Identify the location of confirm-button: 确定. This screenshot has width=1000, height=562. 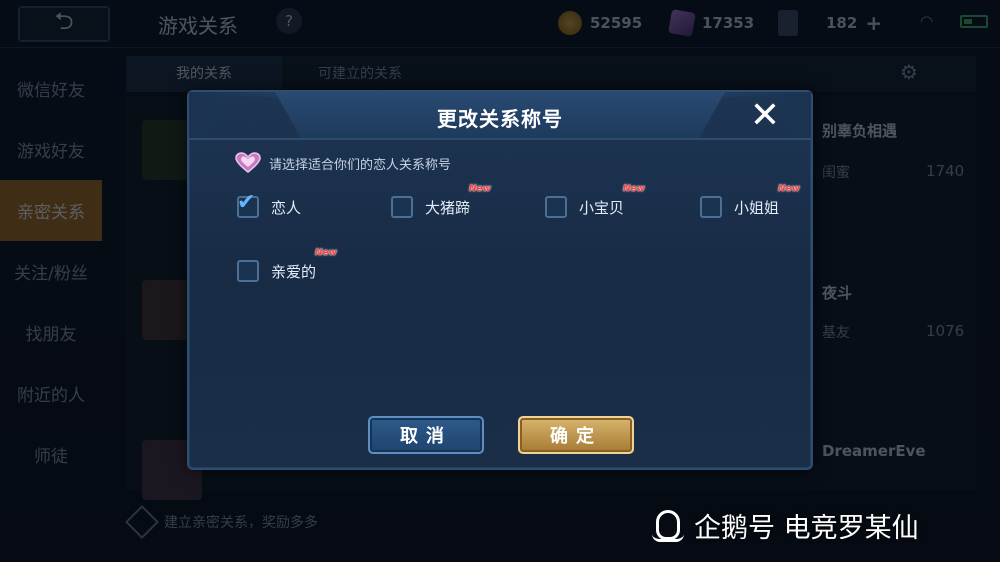
(576, 435).